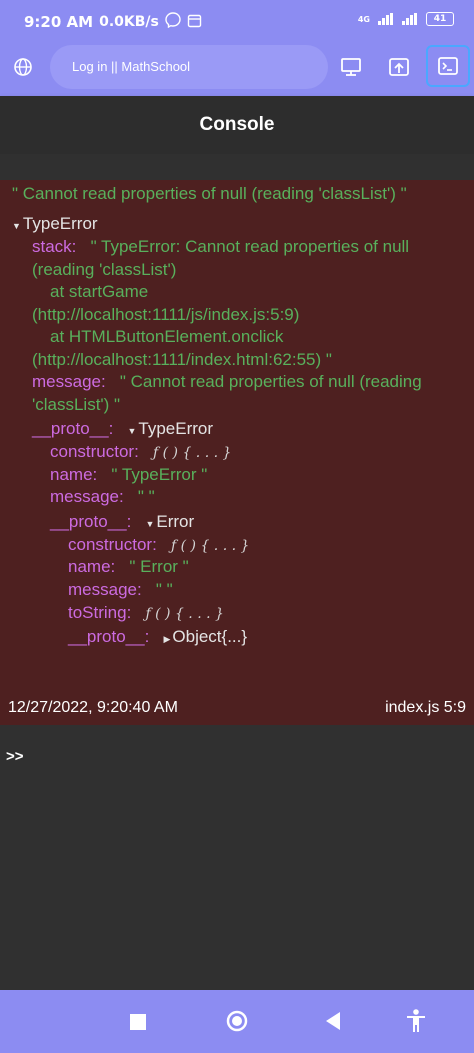 The image size is (474, 1053). I want to click on status-left: 9:20 AM 0.0KB/s, so click(113, 22).